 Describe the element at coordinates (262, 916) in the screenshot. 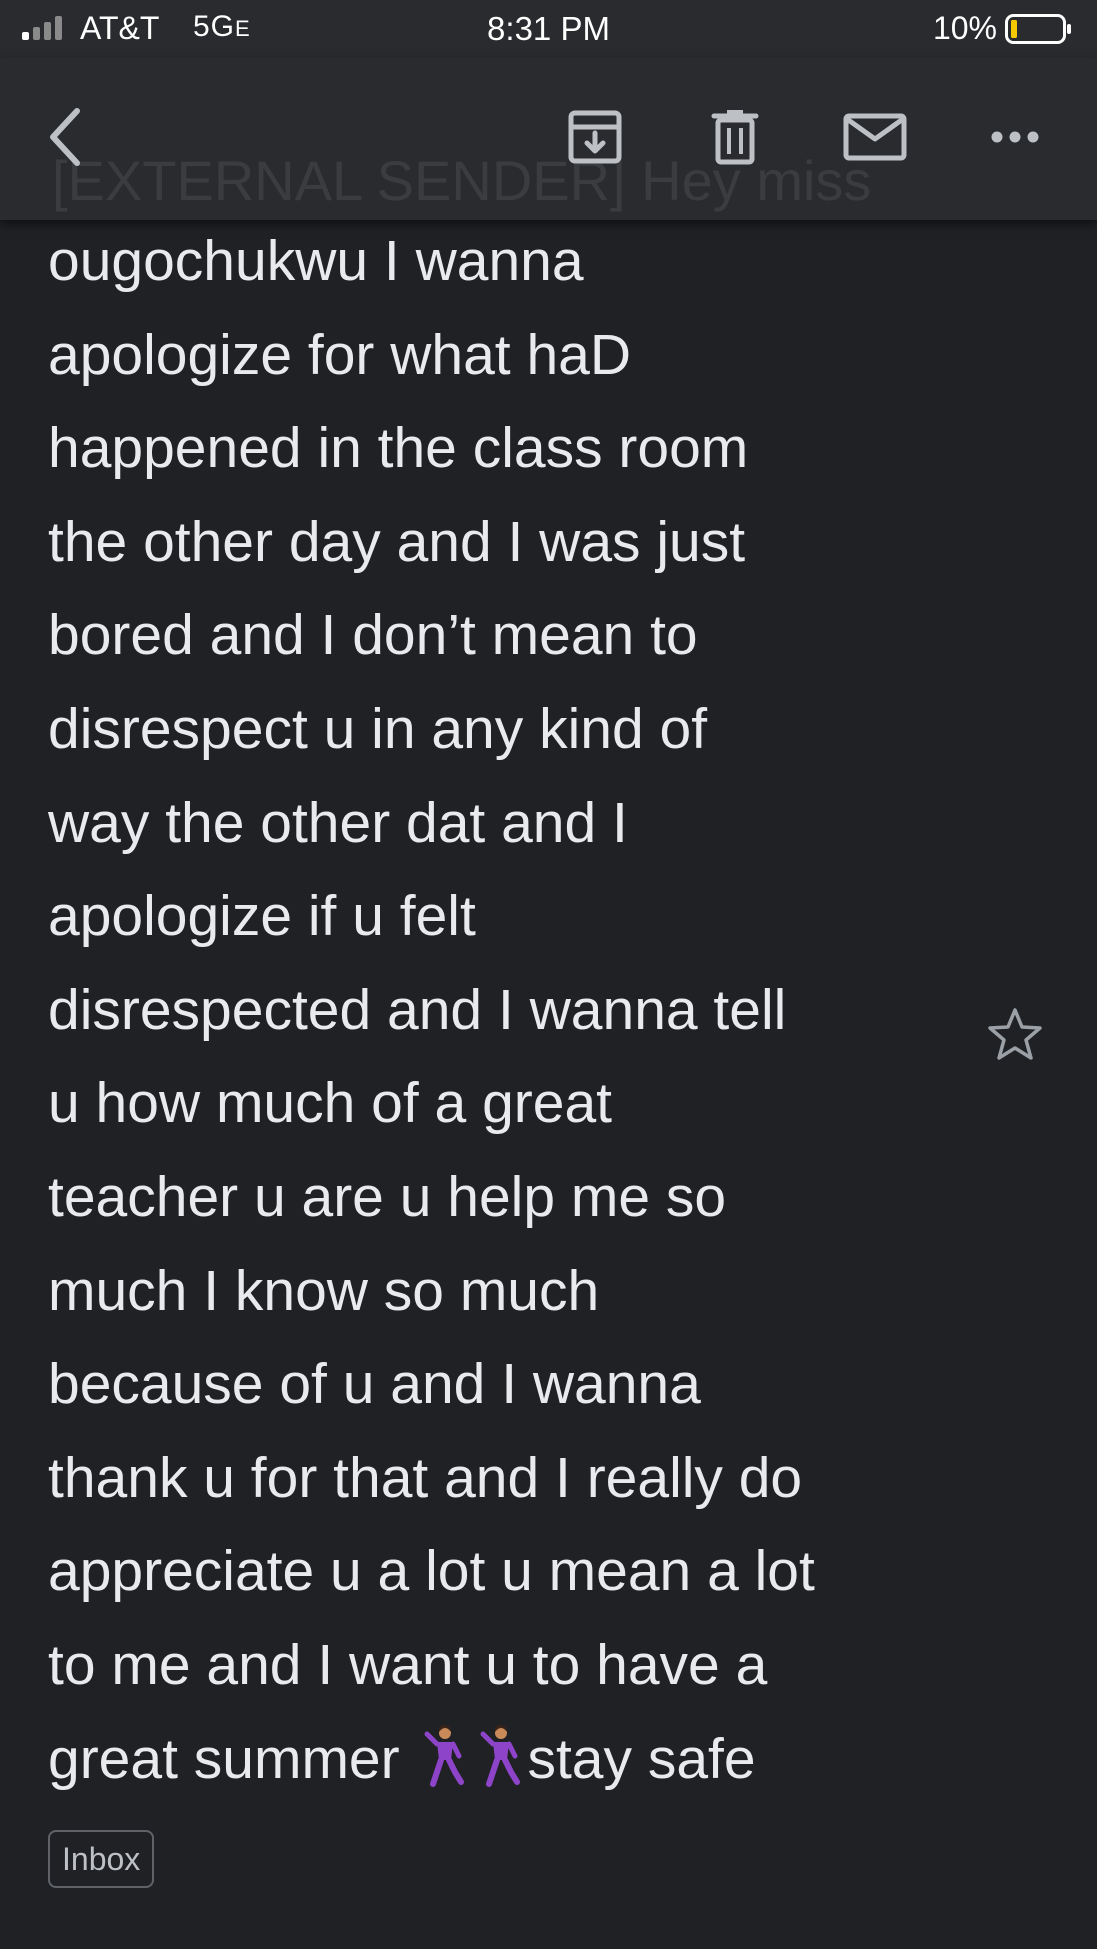

I see `body-line: apologize if u felt` at that location.